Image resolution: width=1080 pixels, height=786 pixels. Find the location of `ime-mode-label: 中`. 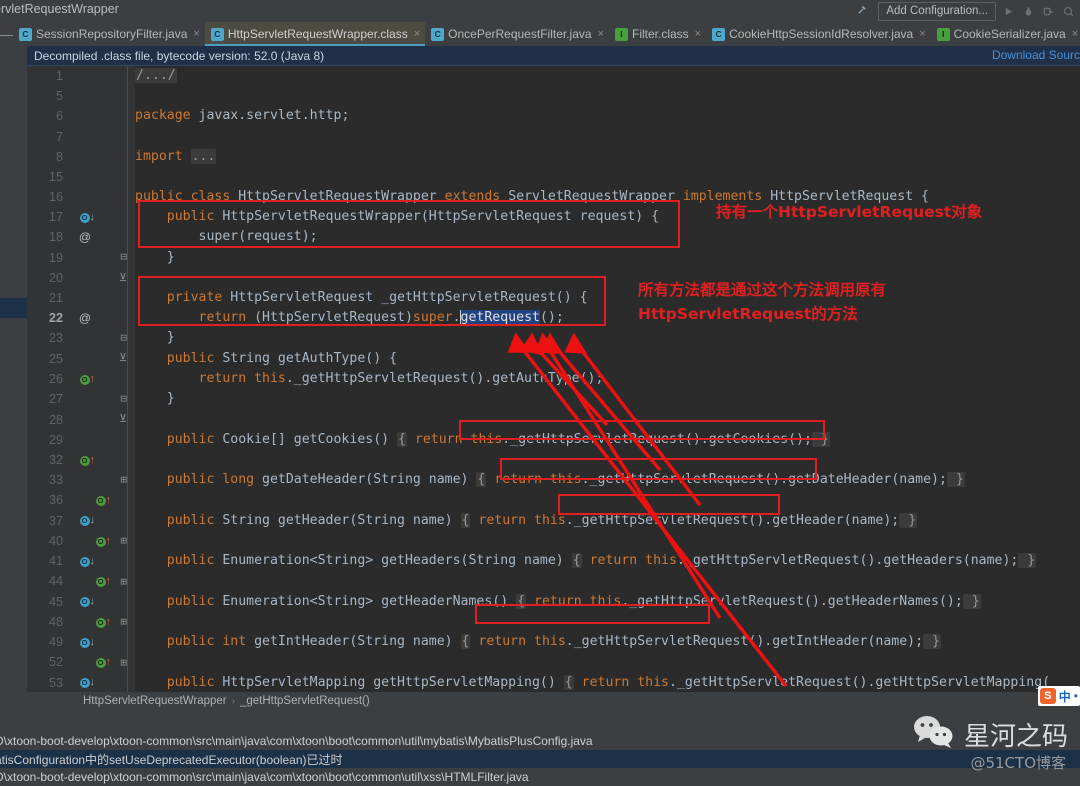

ime-mode-label: 中 is located at coordinates (1065, 696).